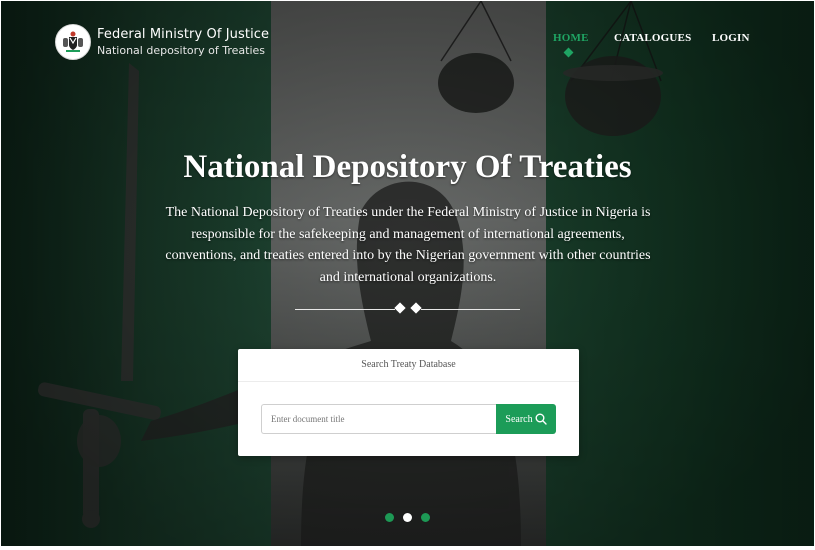 This screenshot has width=815, height=550. I want to click on carousel-indicators, so click(412, 517).